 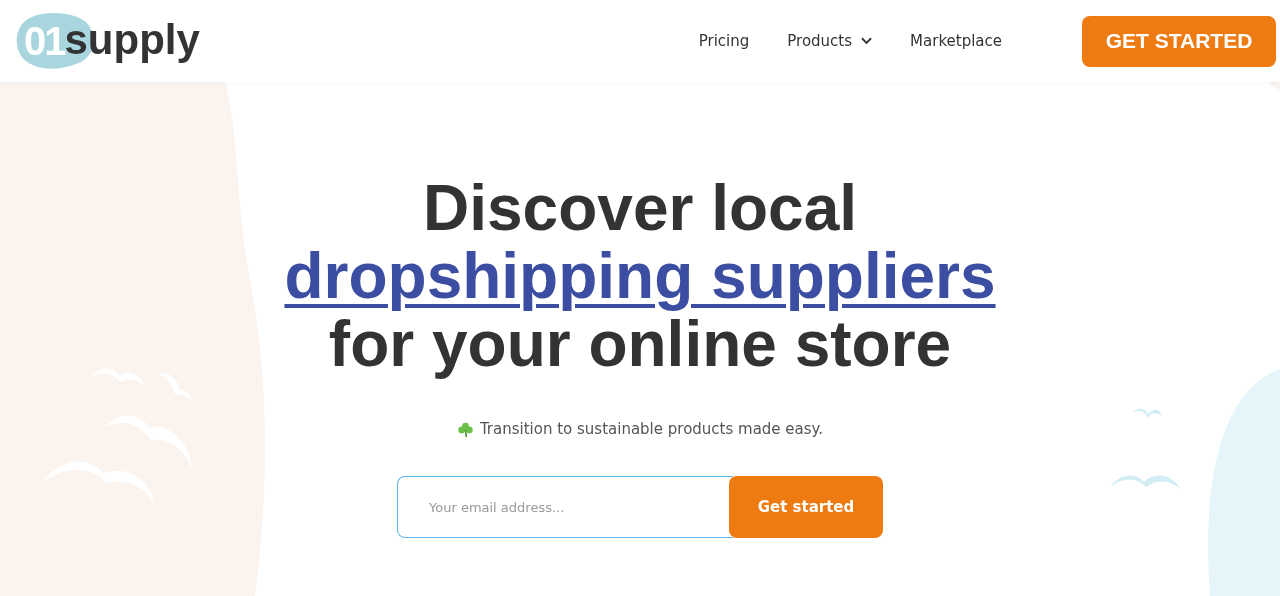 What do you see at coordinates (640, 276) in the screenshot?
I see `headline-link: dropshipping suppliers` at bounding box center [640, 276].